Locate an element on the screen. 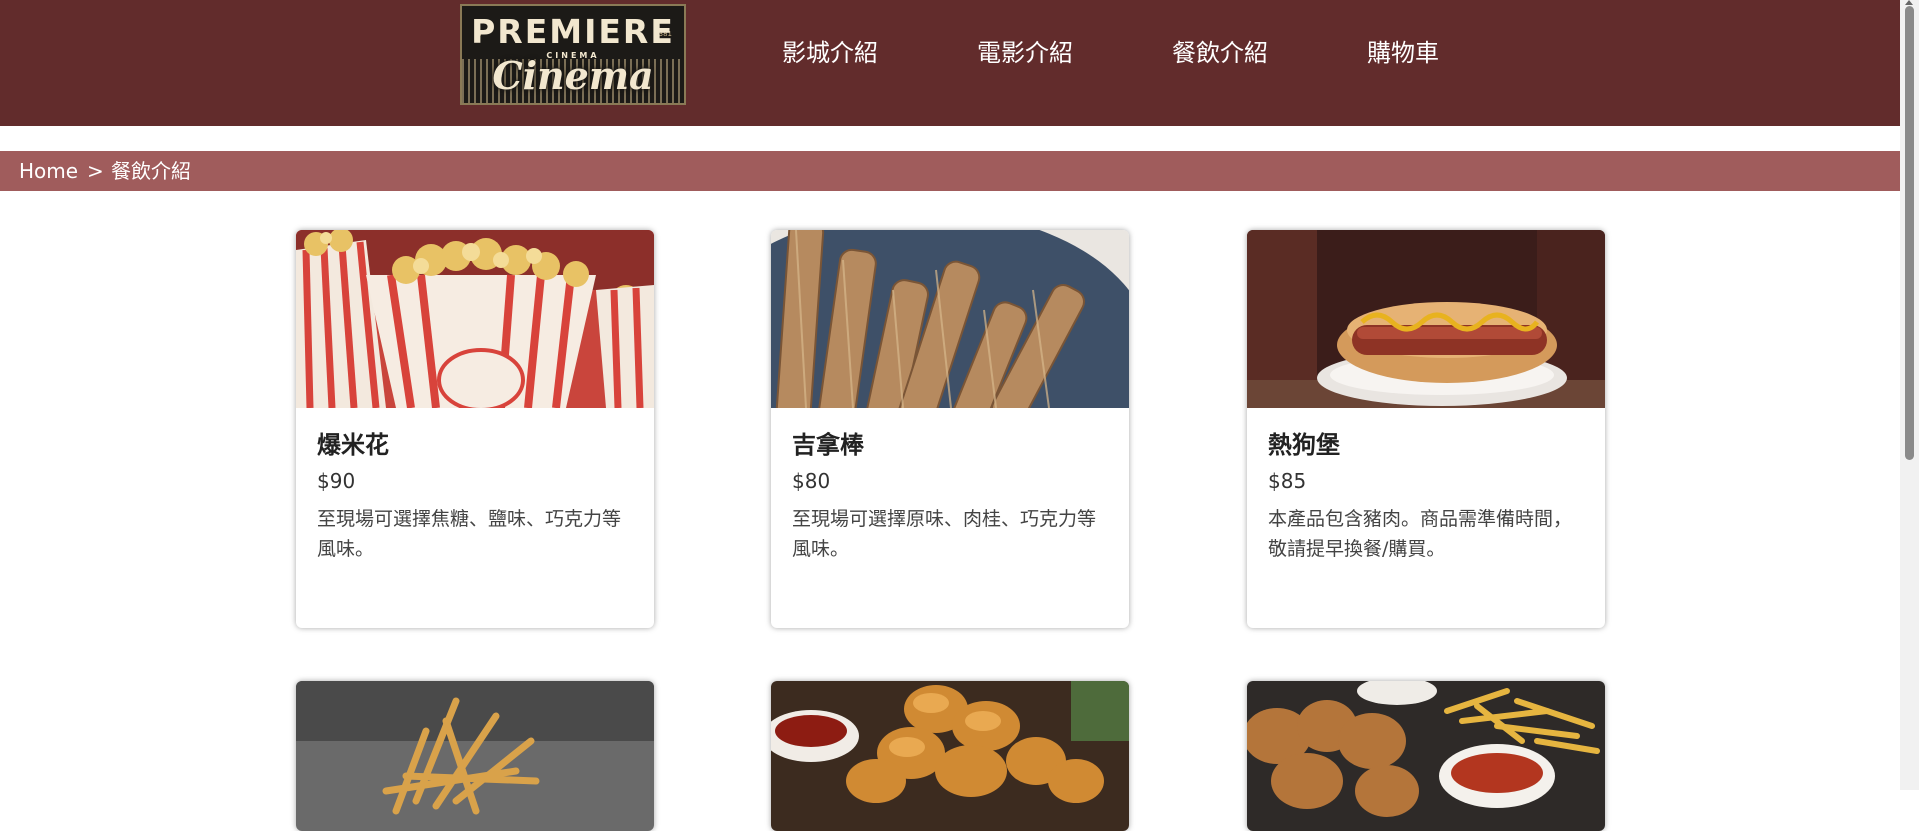 This screenshot has width=1919, height=831. premiere-cinema-logo: 37 381 PREMIERE CINEMA Cinema is located at coordinates (573, 54).